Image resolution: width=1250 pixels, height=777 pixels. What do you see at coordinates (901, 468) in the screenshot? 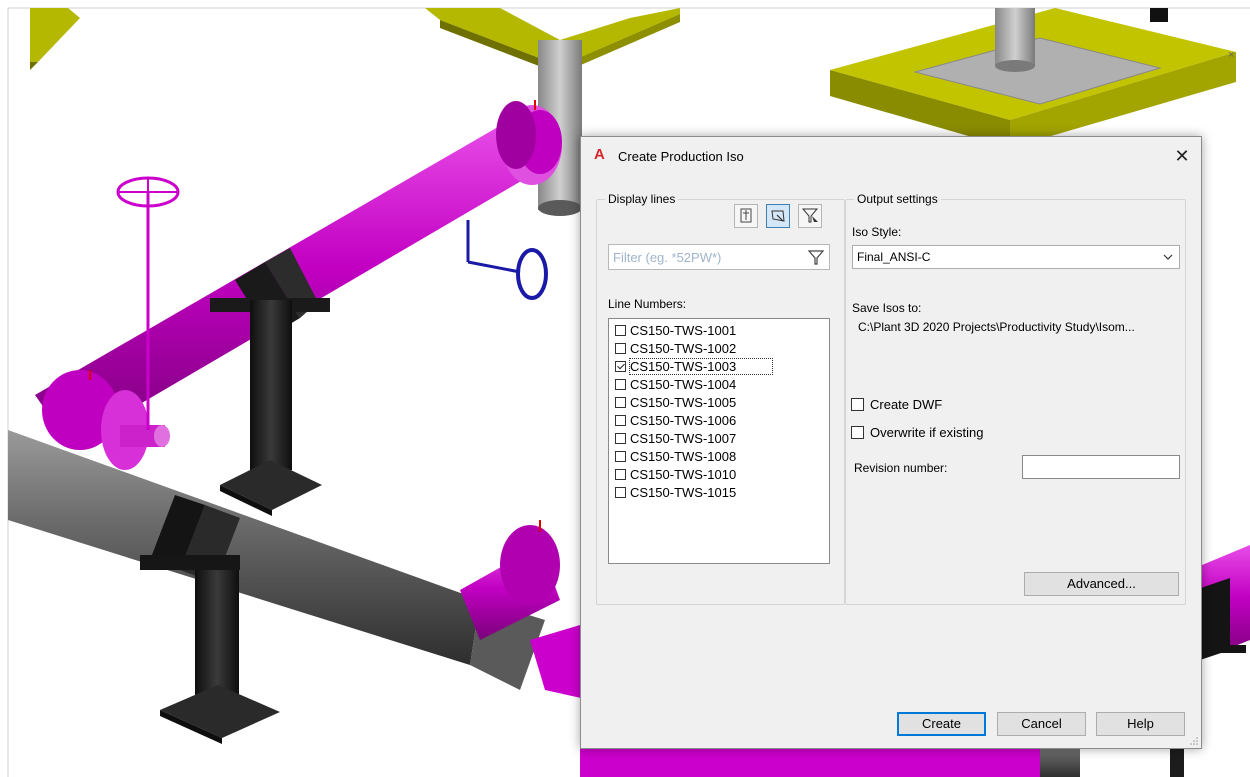
I see `revision-number-label: Revision number:` at bounding box center [901, 468].